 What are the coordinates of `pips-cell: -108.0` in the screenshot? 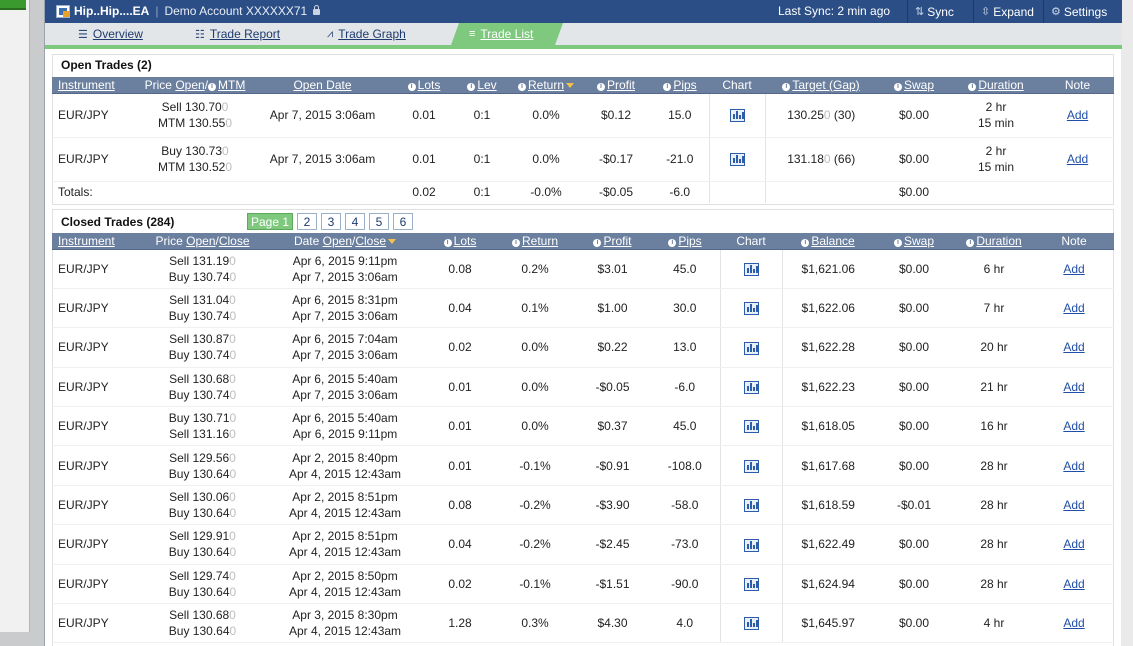 It's located at (685, 465).